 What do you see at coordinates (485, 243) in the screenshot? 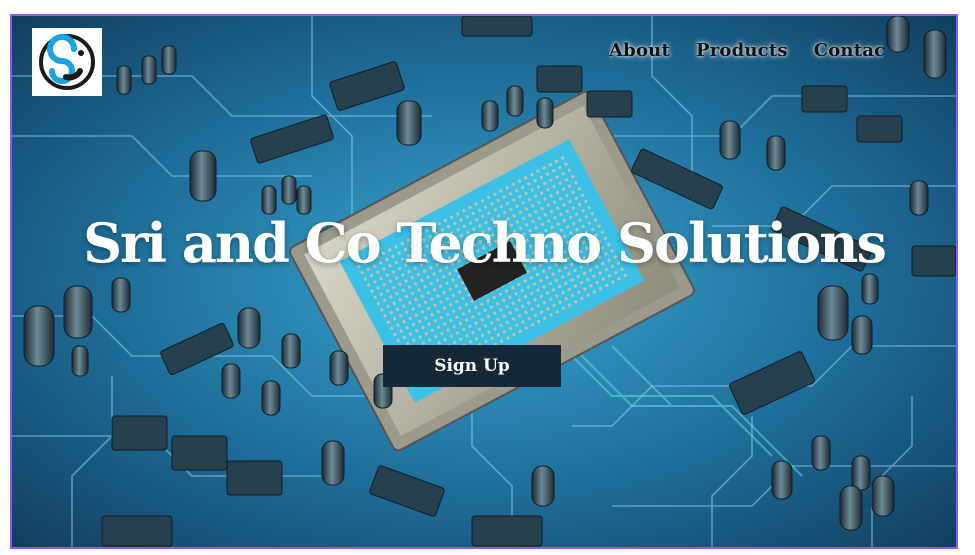
I see `hero-title: Sri and Co Techno Solutions` at bounding box center [485, 243].